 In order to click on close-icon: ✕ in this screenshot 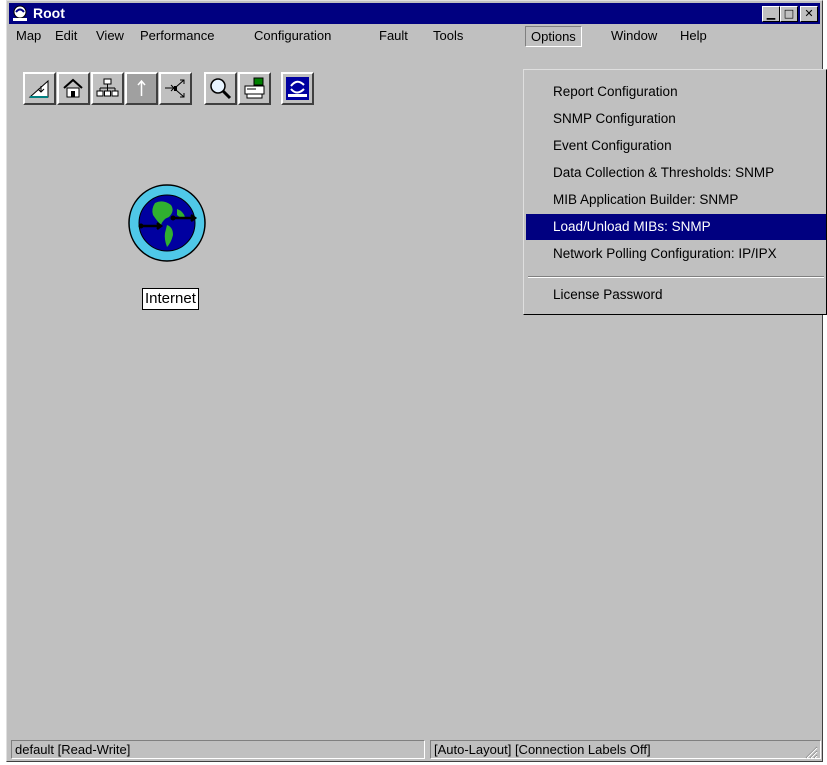, I will do `click(809, 13)`.